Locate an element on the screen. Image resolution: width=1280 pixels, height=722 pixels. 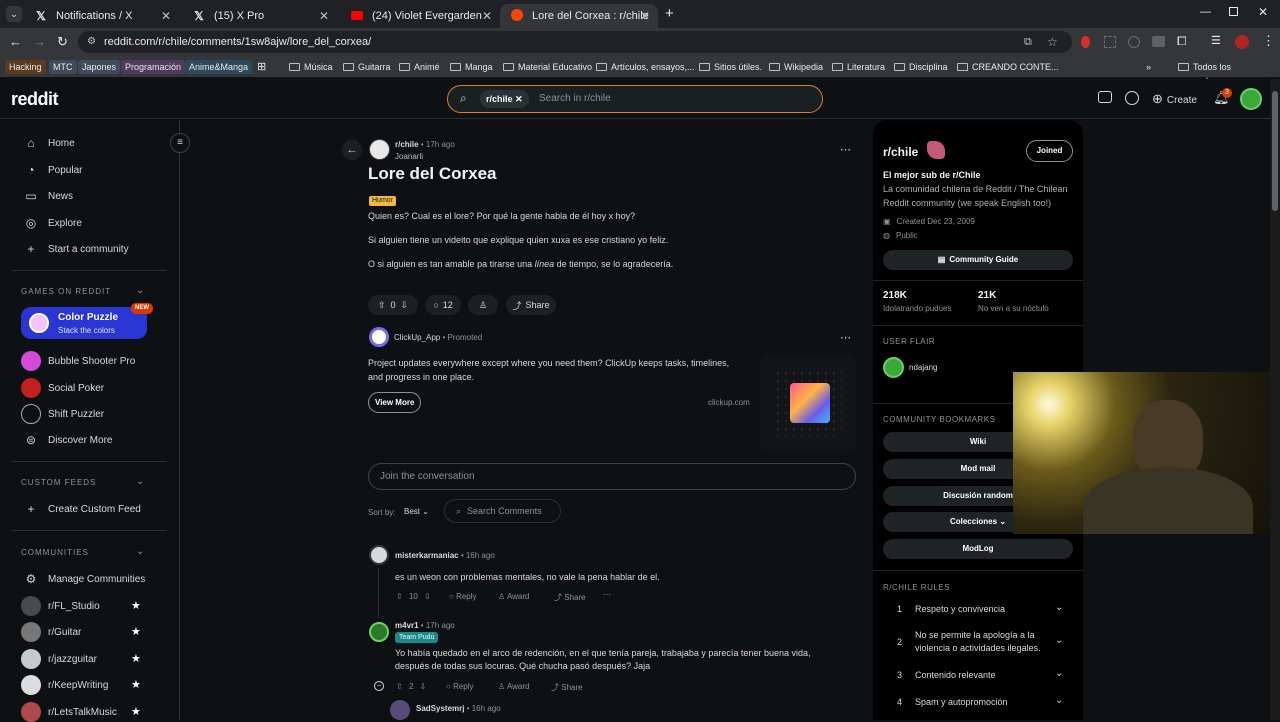
minimize-icon: — is located at coordinates (1205, 12).